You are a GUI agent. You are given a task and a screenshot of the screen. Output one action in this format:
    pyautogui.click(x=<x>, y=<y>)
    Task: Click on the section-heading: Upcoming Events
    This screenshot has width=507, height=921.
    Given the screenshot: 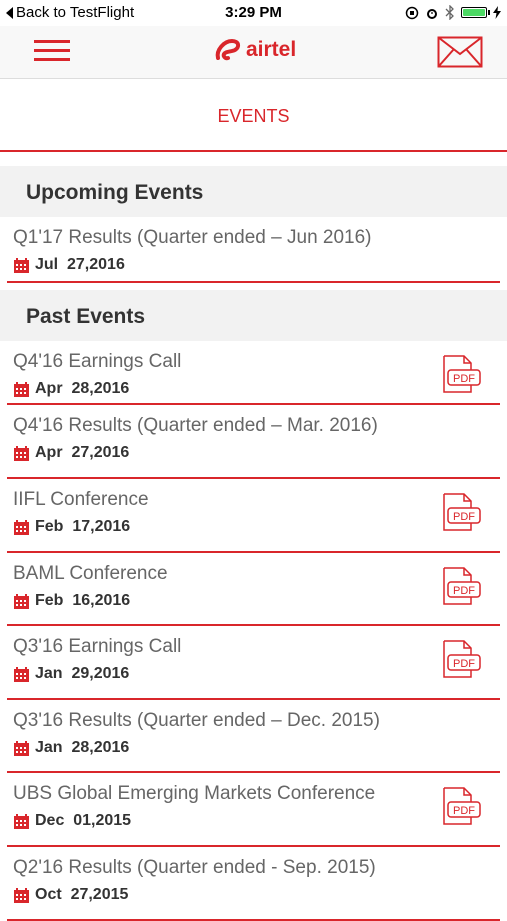 What is the action you would take?
    pyautogui.click(x=115, y=192)
    